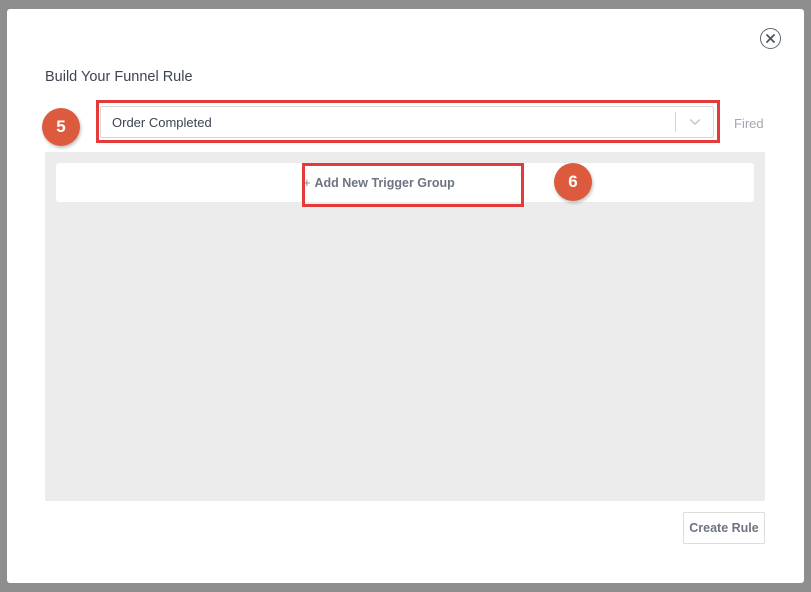 The image size is (811, 592). What do you see at coordinates (749, 123) in the screenshot?
I see `fired-label: Fired` at bounding box center [749, 123].